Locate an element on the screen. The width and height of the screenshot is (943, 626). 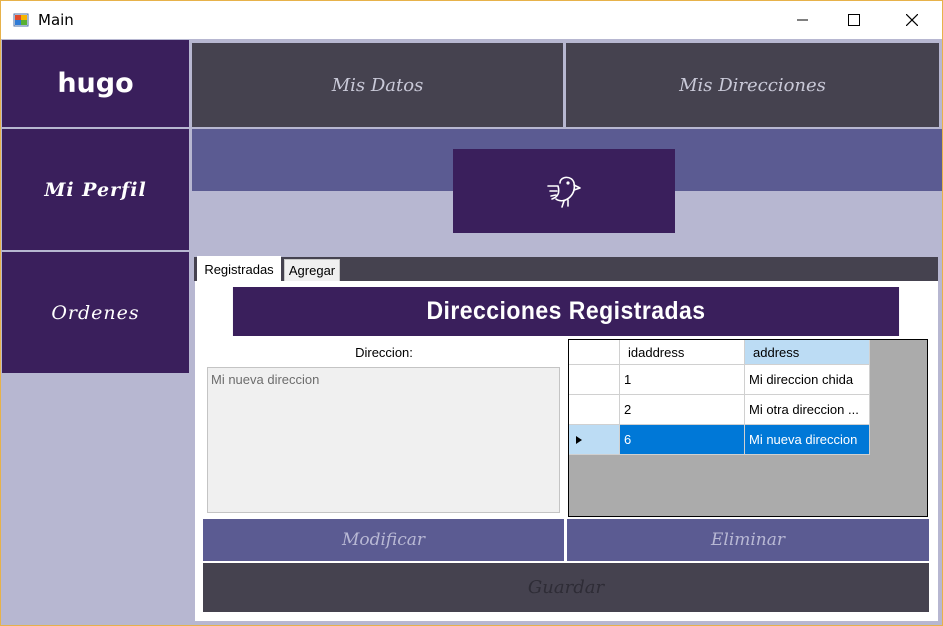
maximize-button is located at coordinates (854, 20).